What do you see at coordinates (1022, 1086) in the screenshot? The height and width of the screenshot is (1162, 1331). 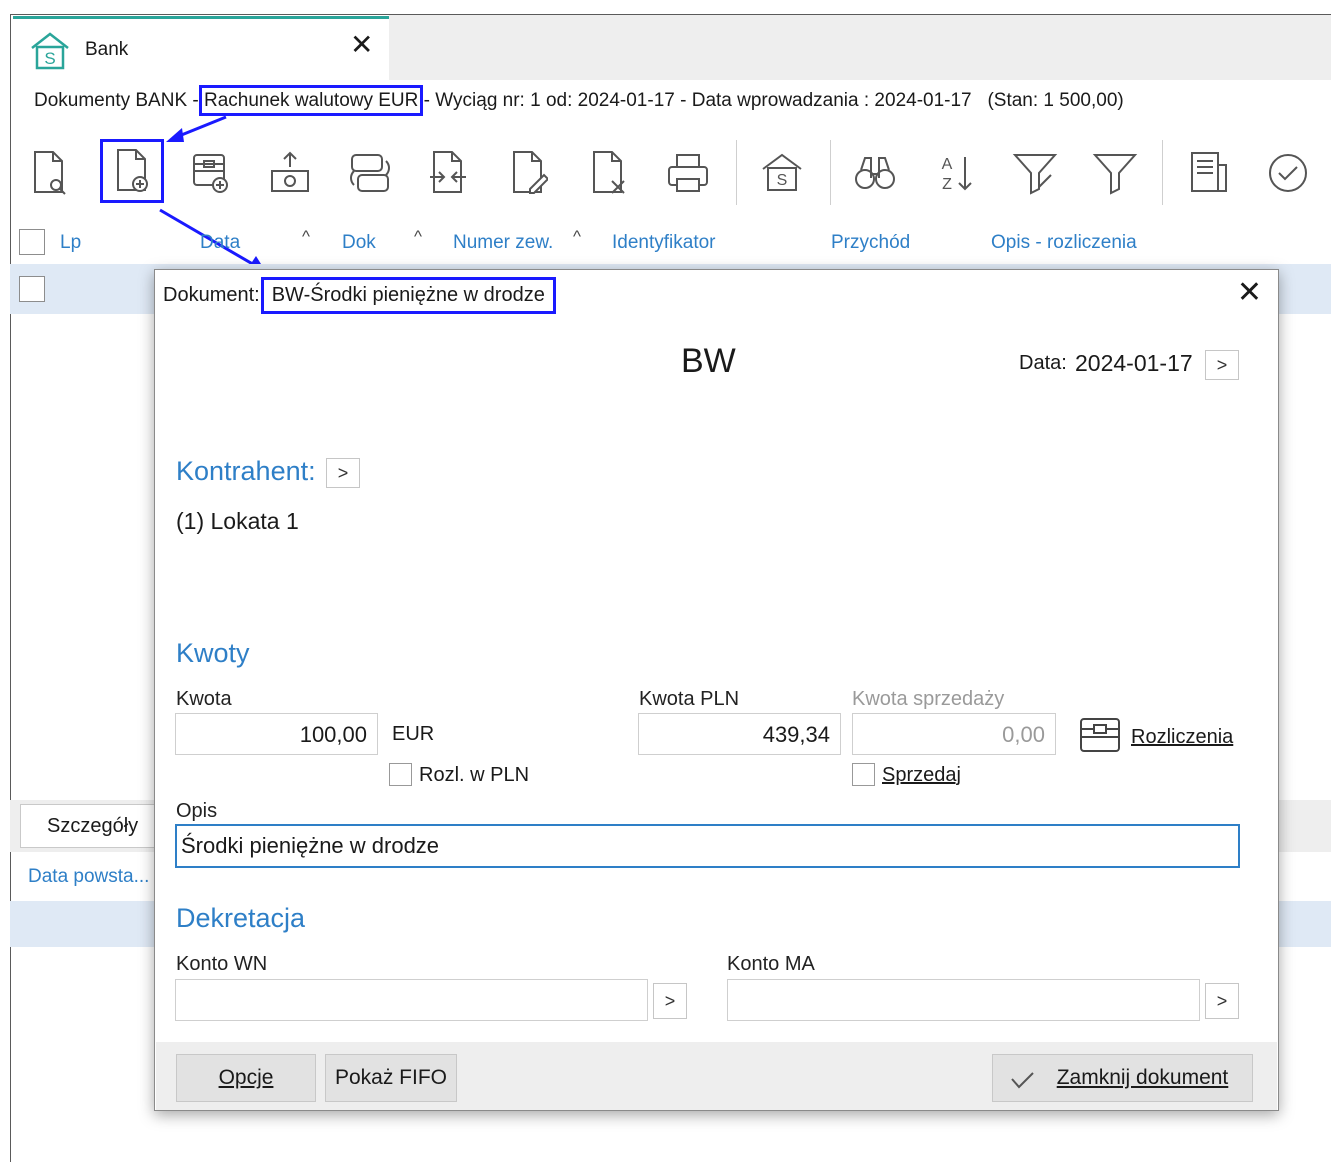 I see `checkmark-icon` at bounding box center [1022, 1086].